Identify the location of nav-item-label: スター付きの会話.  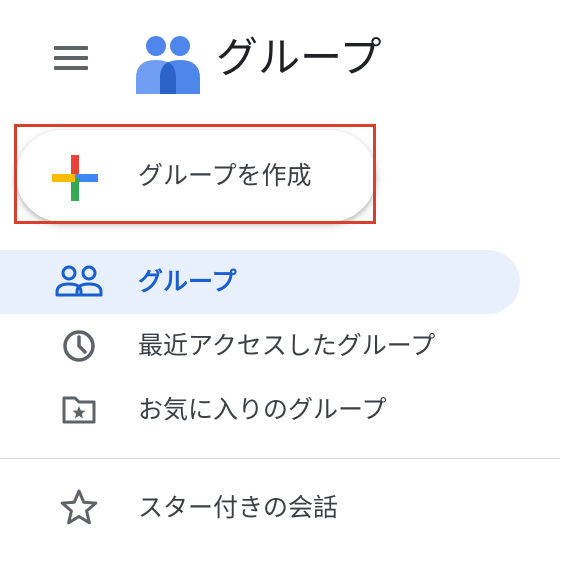
(238, 507).